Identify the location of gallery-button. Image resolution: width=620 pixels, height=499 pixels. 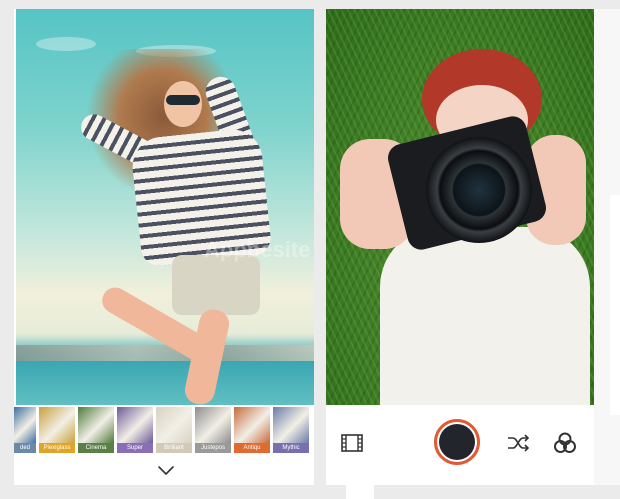
(352, 443).